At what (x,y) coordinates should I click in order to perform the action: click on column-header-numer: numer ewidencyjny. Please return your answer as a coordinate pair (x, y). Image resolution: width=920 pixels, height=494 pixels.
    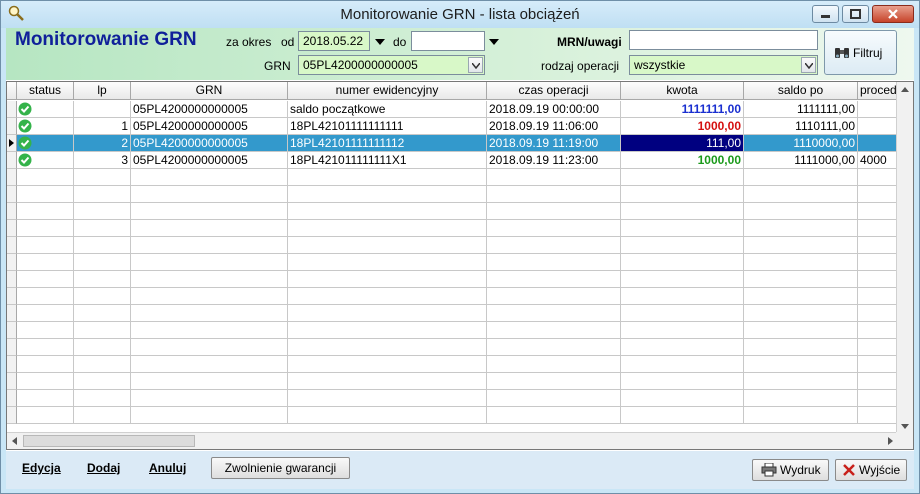
    Looking at the image, I should click on (387, 91).